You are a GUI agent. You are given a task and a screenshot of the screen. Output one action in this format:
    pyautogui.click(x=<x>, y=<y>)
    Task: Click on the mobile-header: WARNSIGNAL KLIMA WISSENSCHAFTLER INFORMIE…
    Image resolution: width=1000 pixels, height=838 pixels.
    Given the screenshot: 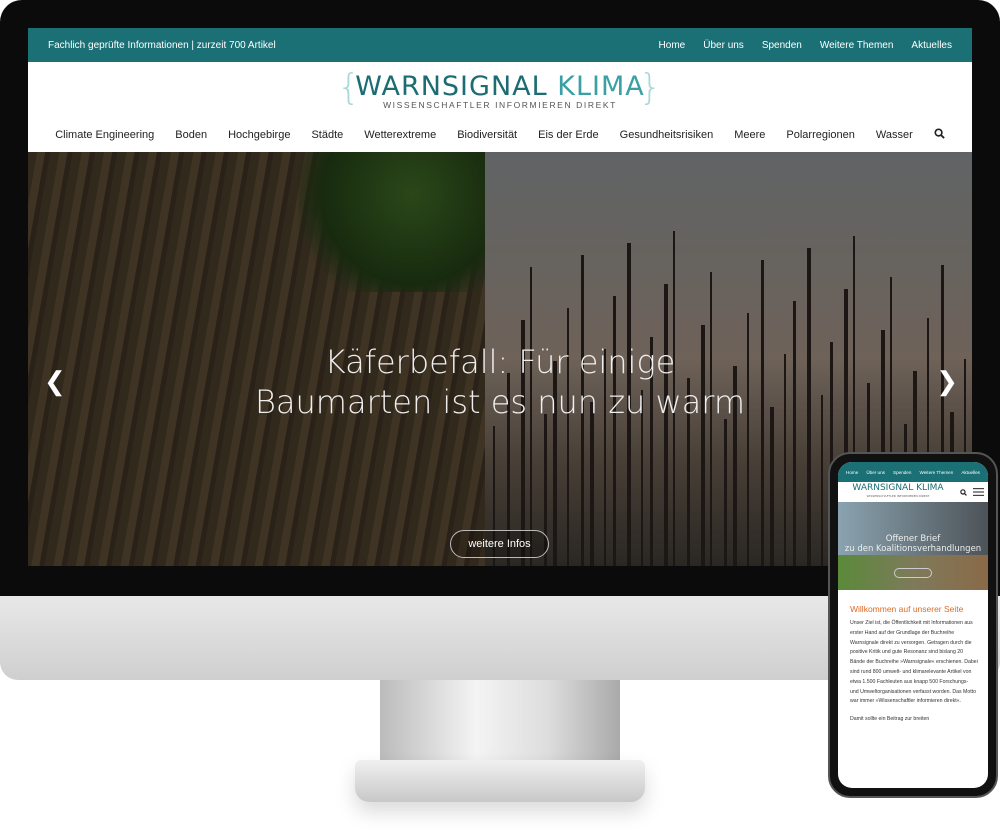 What is the action you would take?
    pyautogui.click(x=913, y=492)
    